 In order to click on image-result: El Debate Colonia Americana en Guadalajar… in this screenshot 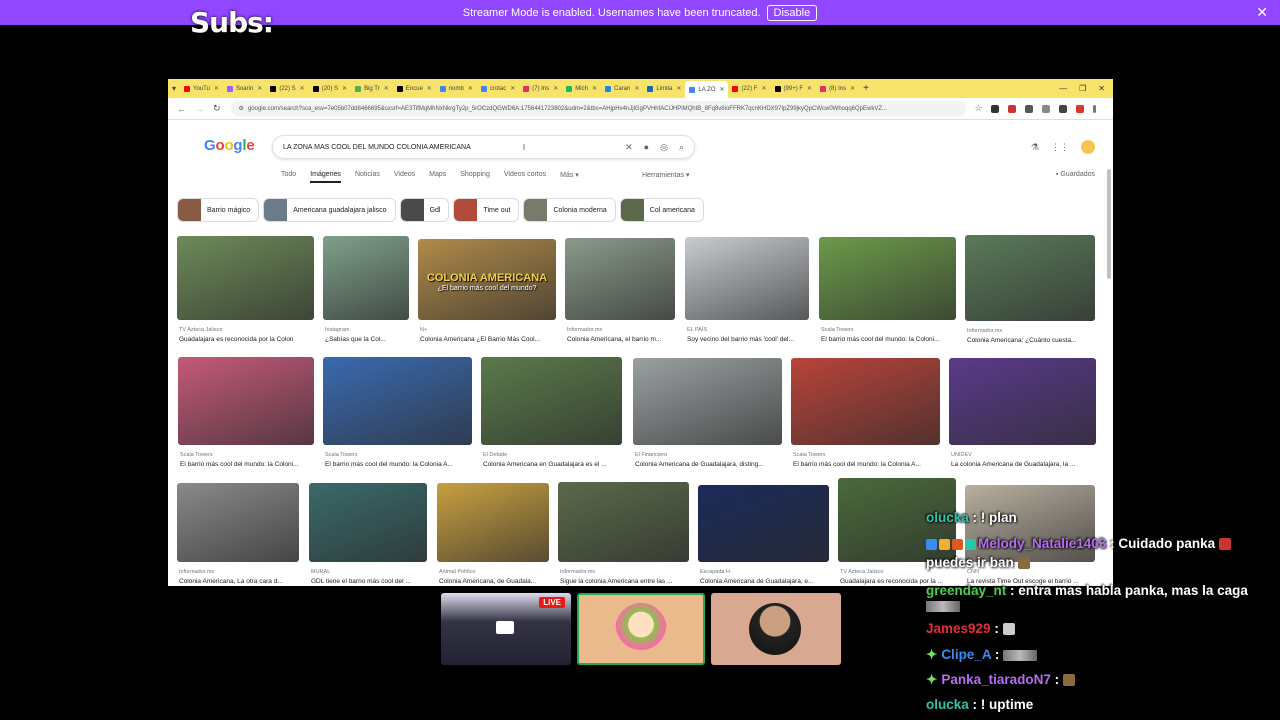, I will do `click(551, 418)`.